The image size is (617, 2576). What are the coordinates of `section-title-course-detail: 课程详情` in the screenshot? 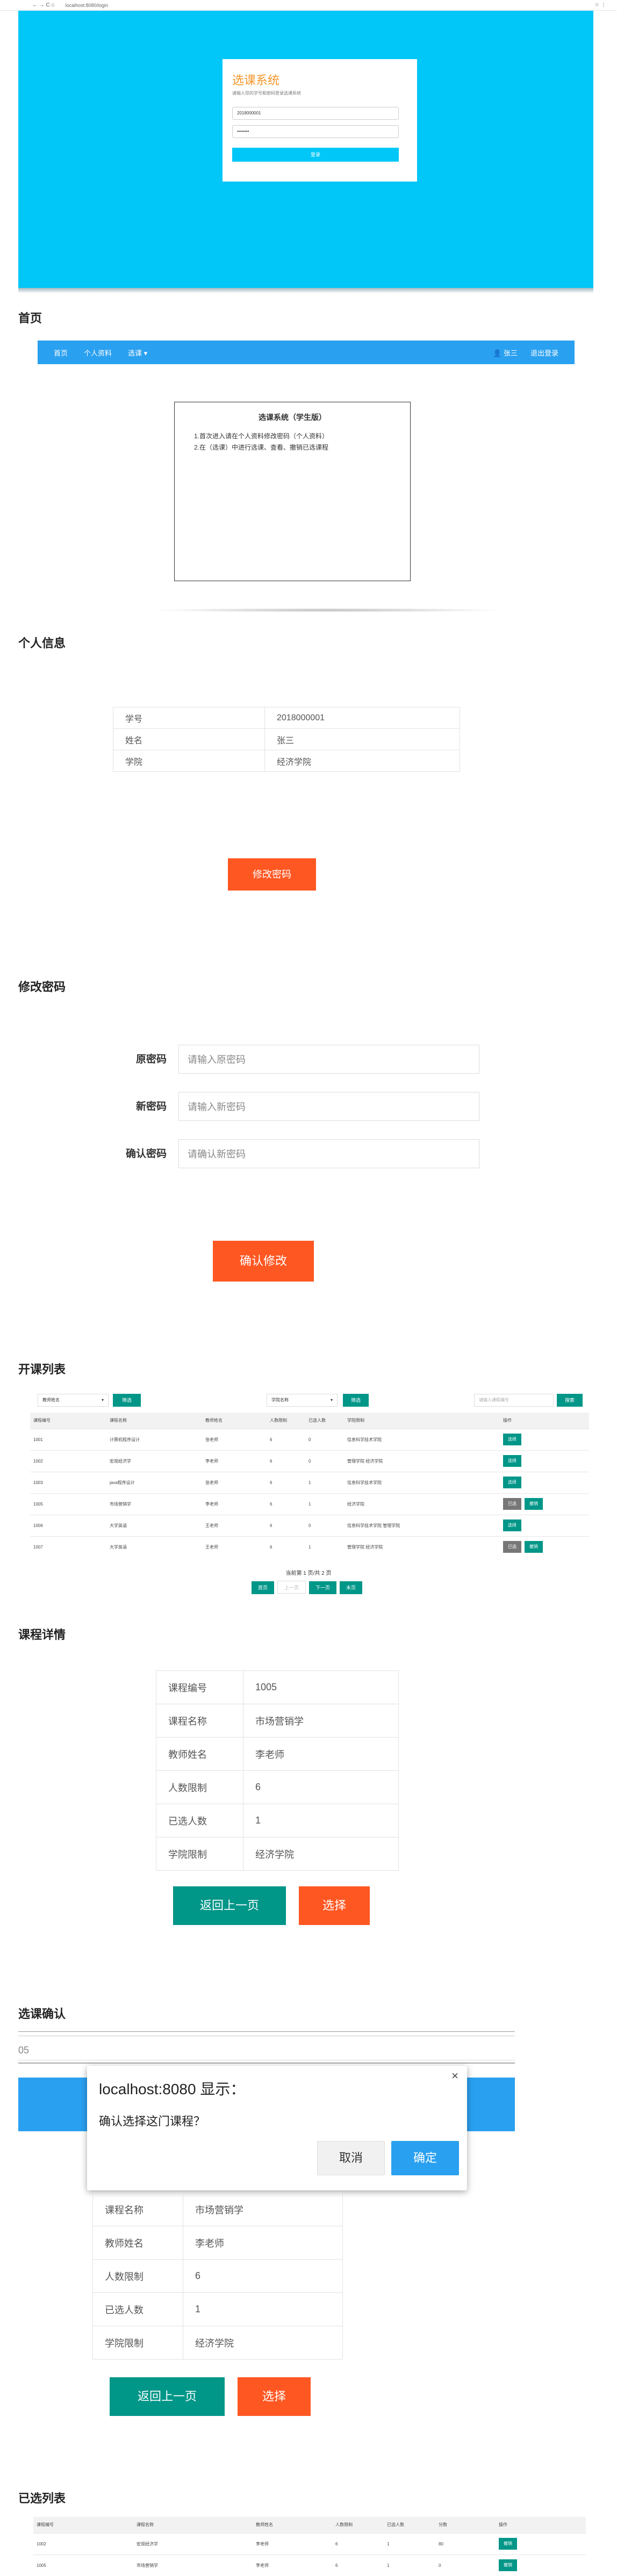 It's located at (42, 1634).